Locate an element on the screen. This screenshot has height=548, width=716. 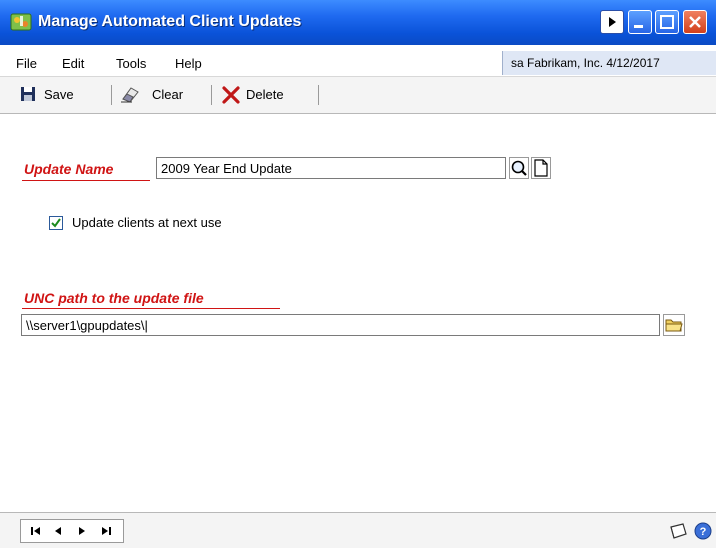
note-icon is located at coordinates (678, 532).